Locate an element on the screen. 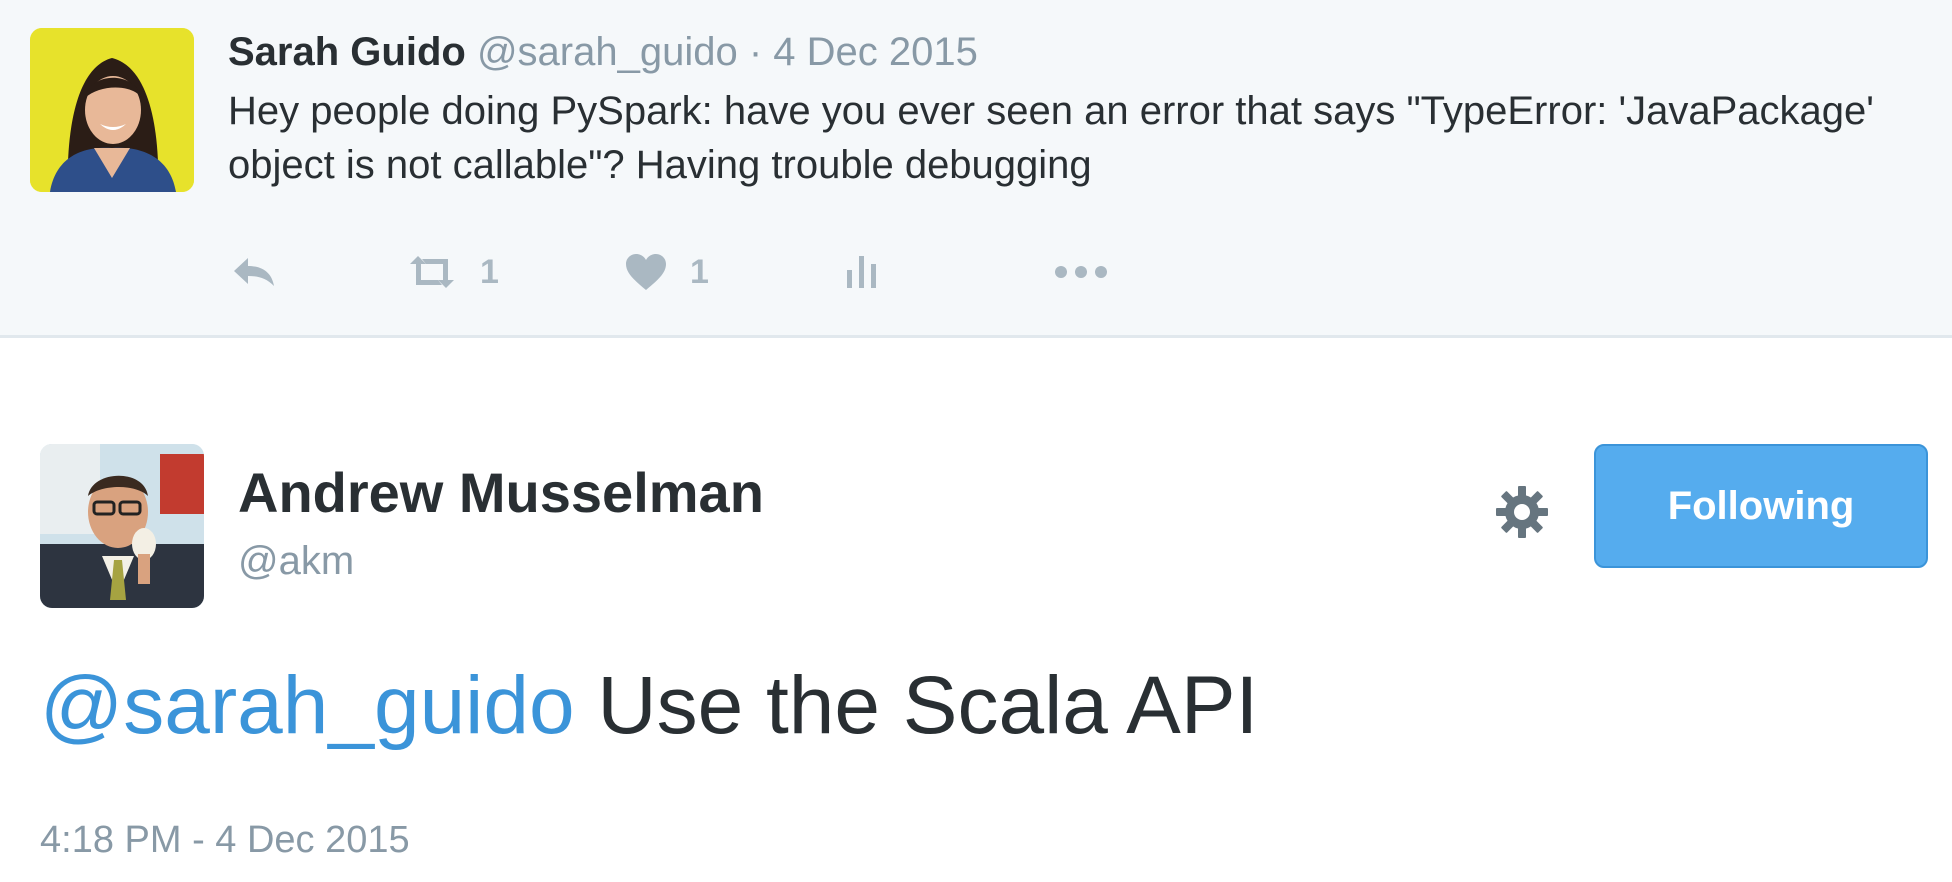 The image size is (1952, 882). settings-button is located at coordinates (1522, 512).